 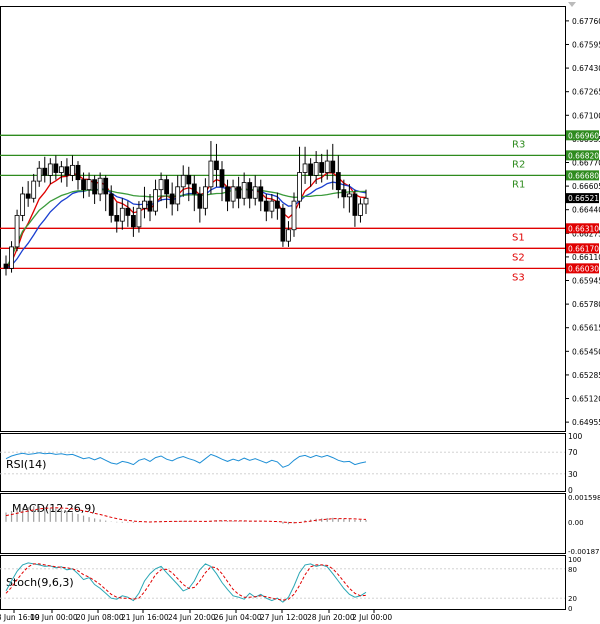 What do you see at coordinates (331, 617) in the screenshot?
I see `time-tick-label: 28 Jun 20:00` at bounding box center [331, 617].